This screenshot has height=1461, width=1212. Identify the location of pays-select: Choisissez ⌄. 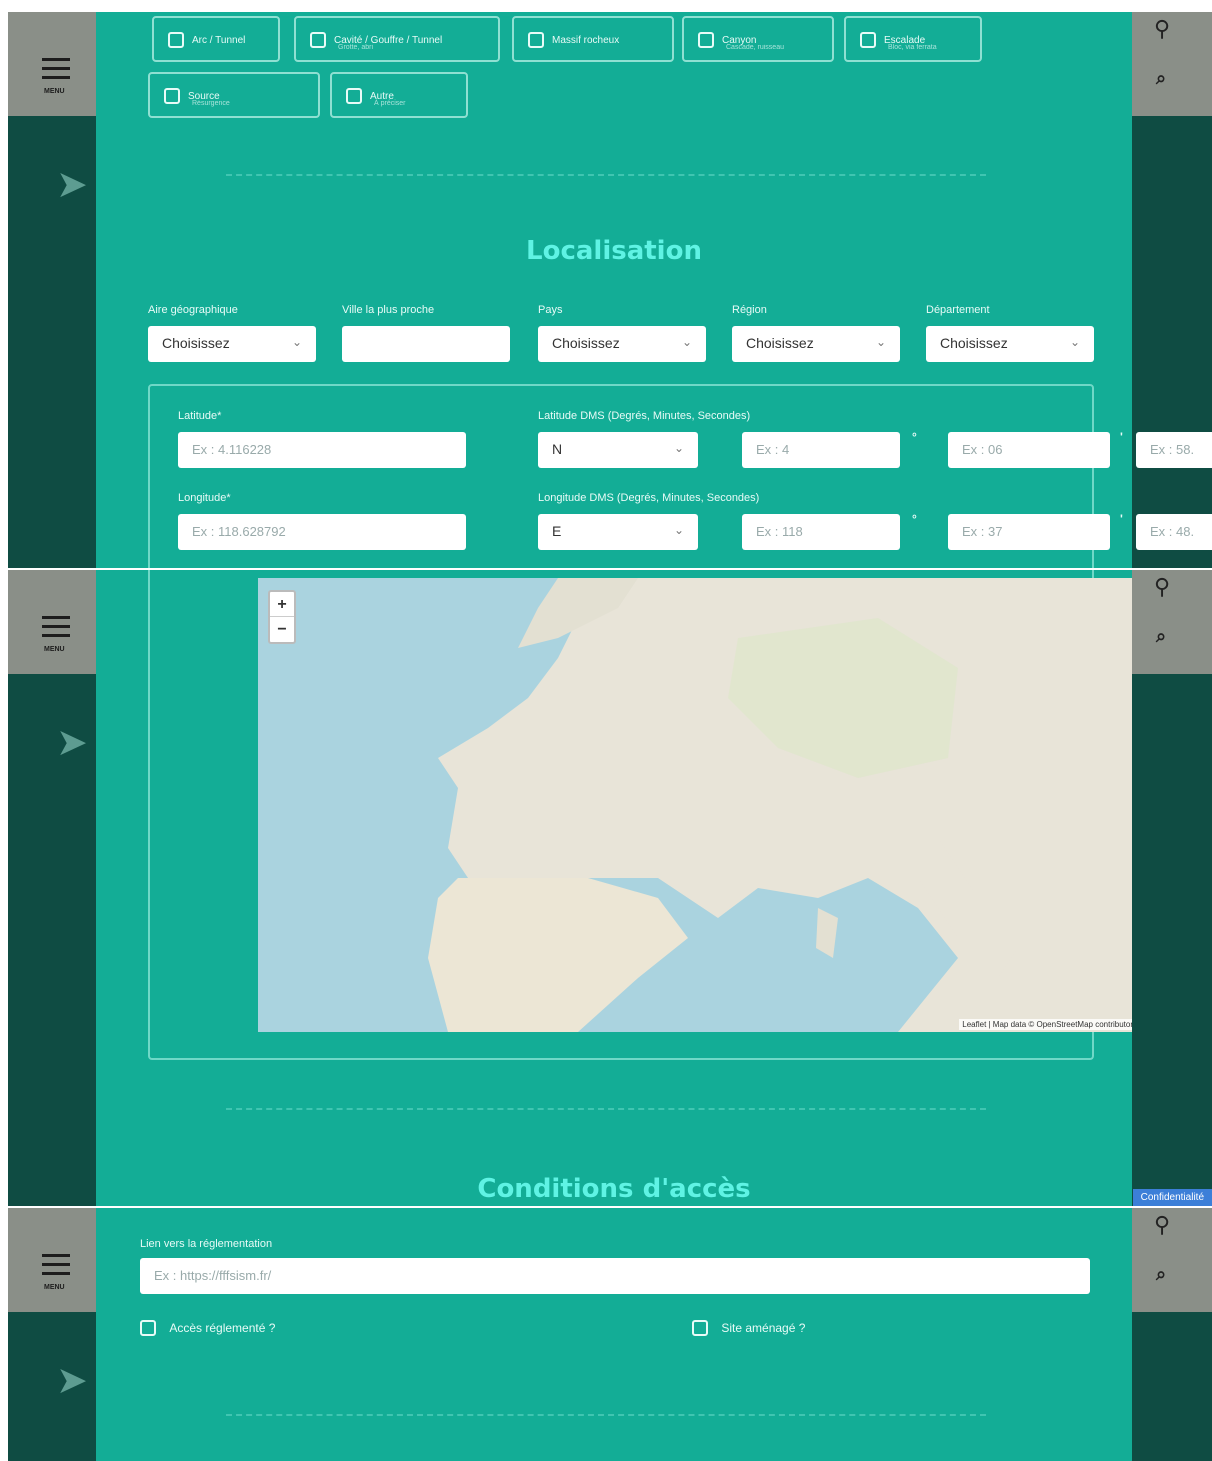
(622, 344).